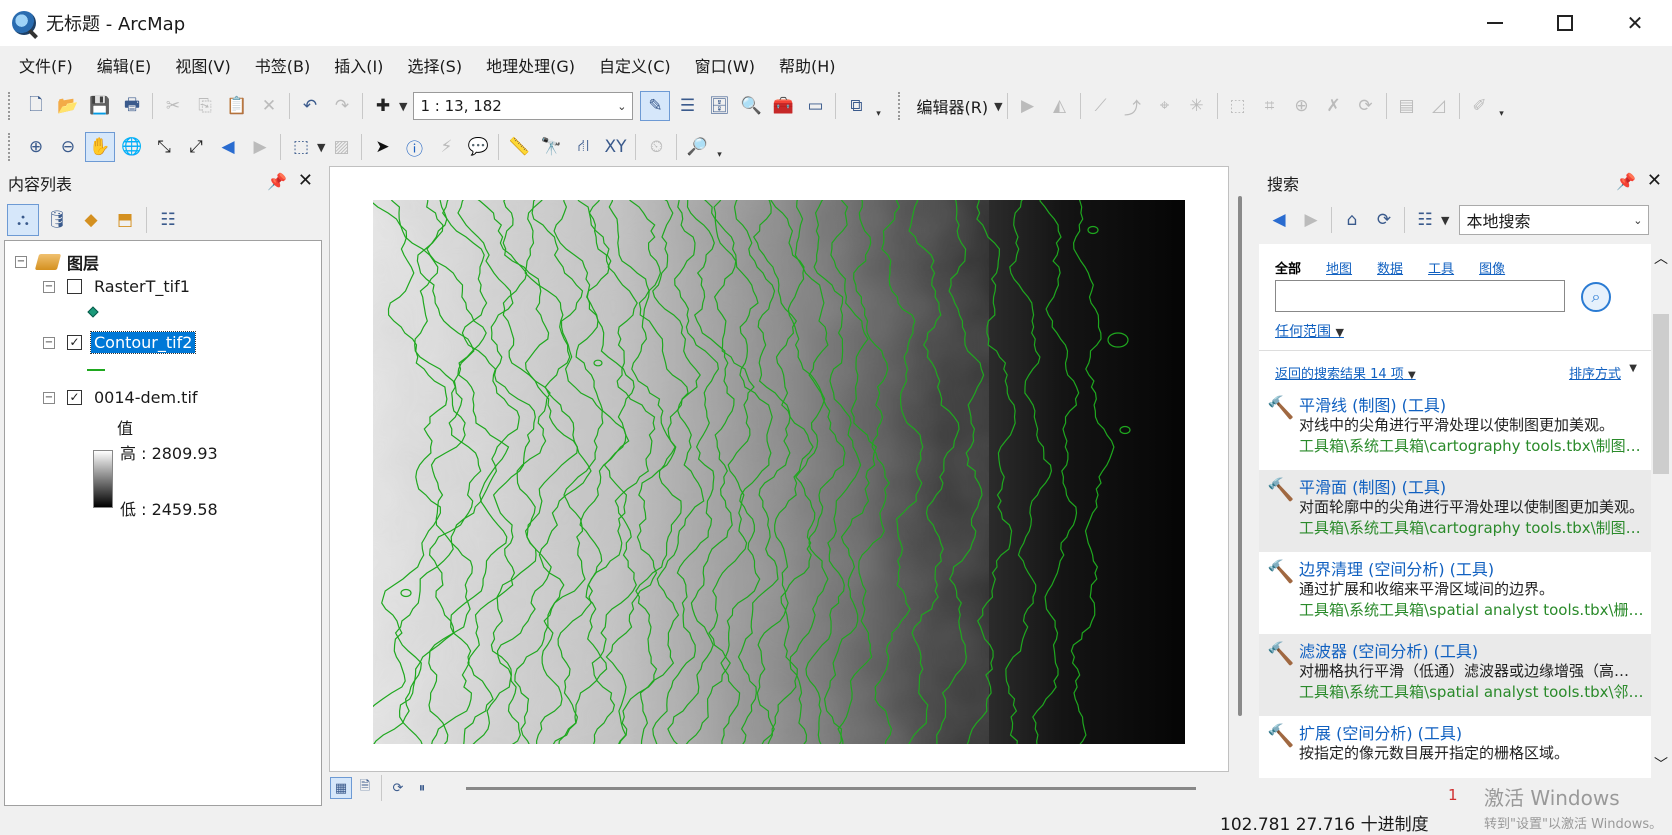 The height and width of the screenshot is (835, 1672). I want to click on home-icon: ⌂, so click(1352, 220).